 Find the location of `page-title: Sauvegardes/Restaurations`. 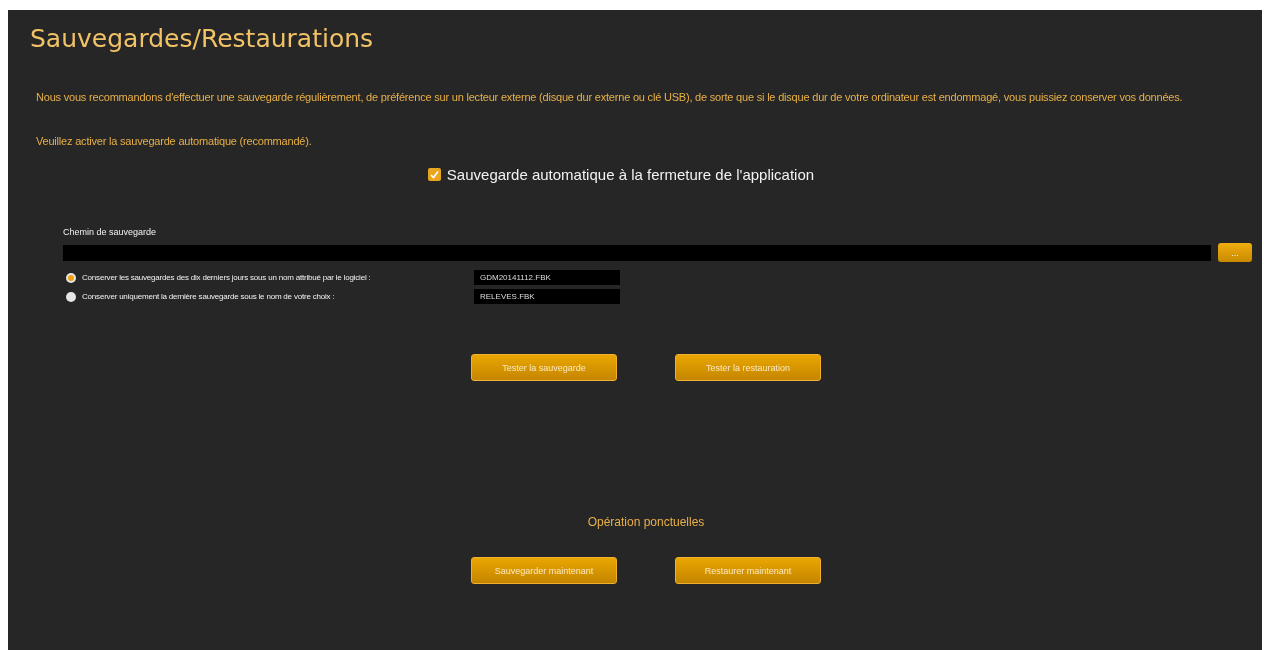

page-title: Sauvegardes/Restaurations is located at coordinates (202, 38).